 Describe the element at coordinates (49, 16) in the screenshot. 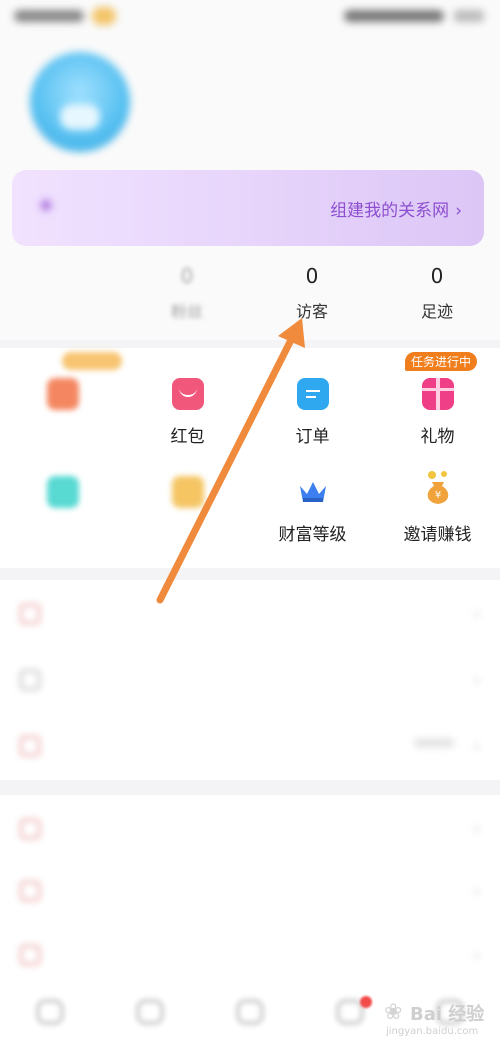

I see `status-time` at that location.